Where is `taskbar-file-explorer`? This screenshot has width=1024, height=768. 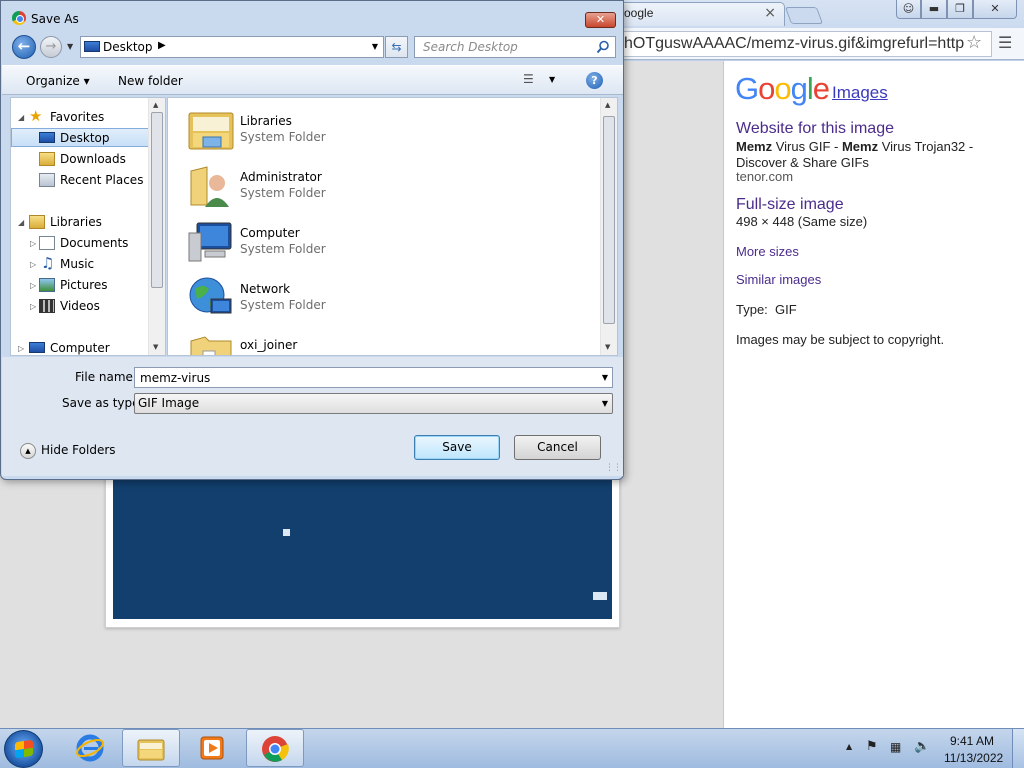
taskbar-file-explorer is located at coordinates (151, 748).